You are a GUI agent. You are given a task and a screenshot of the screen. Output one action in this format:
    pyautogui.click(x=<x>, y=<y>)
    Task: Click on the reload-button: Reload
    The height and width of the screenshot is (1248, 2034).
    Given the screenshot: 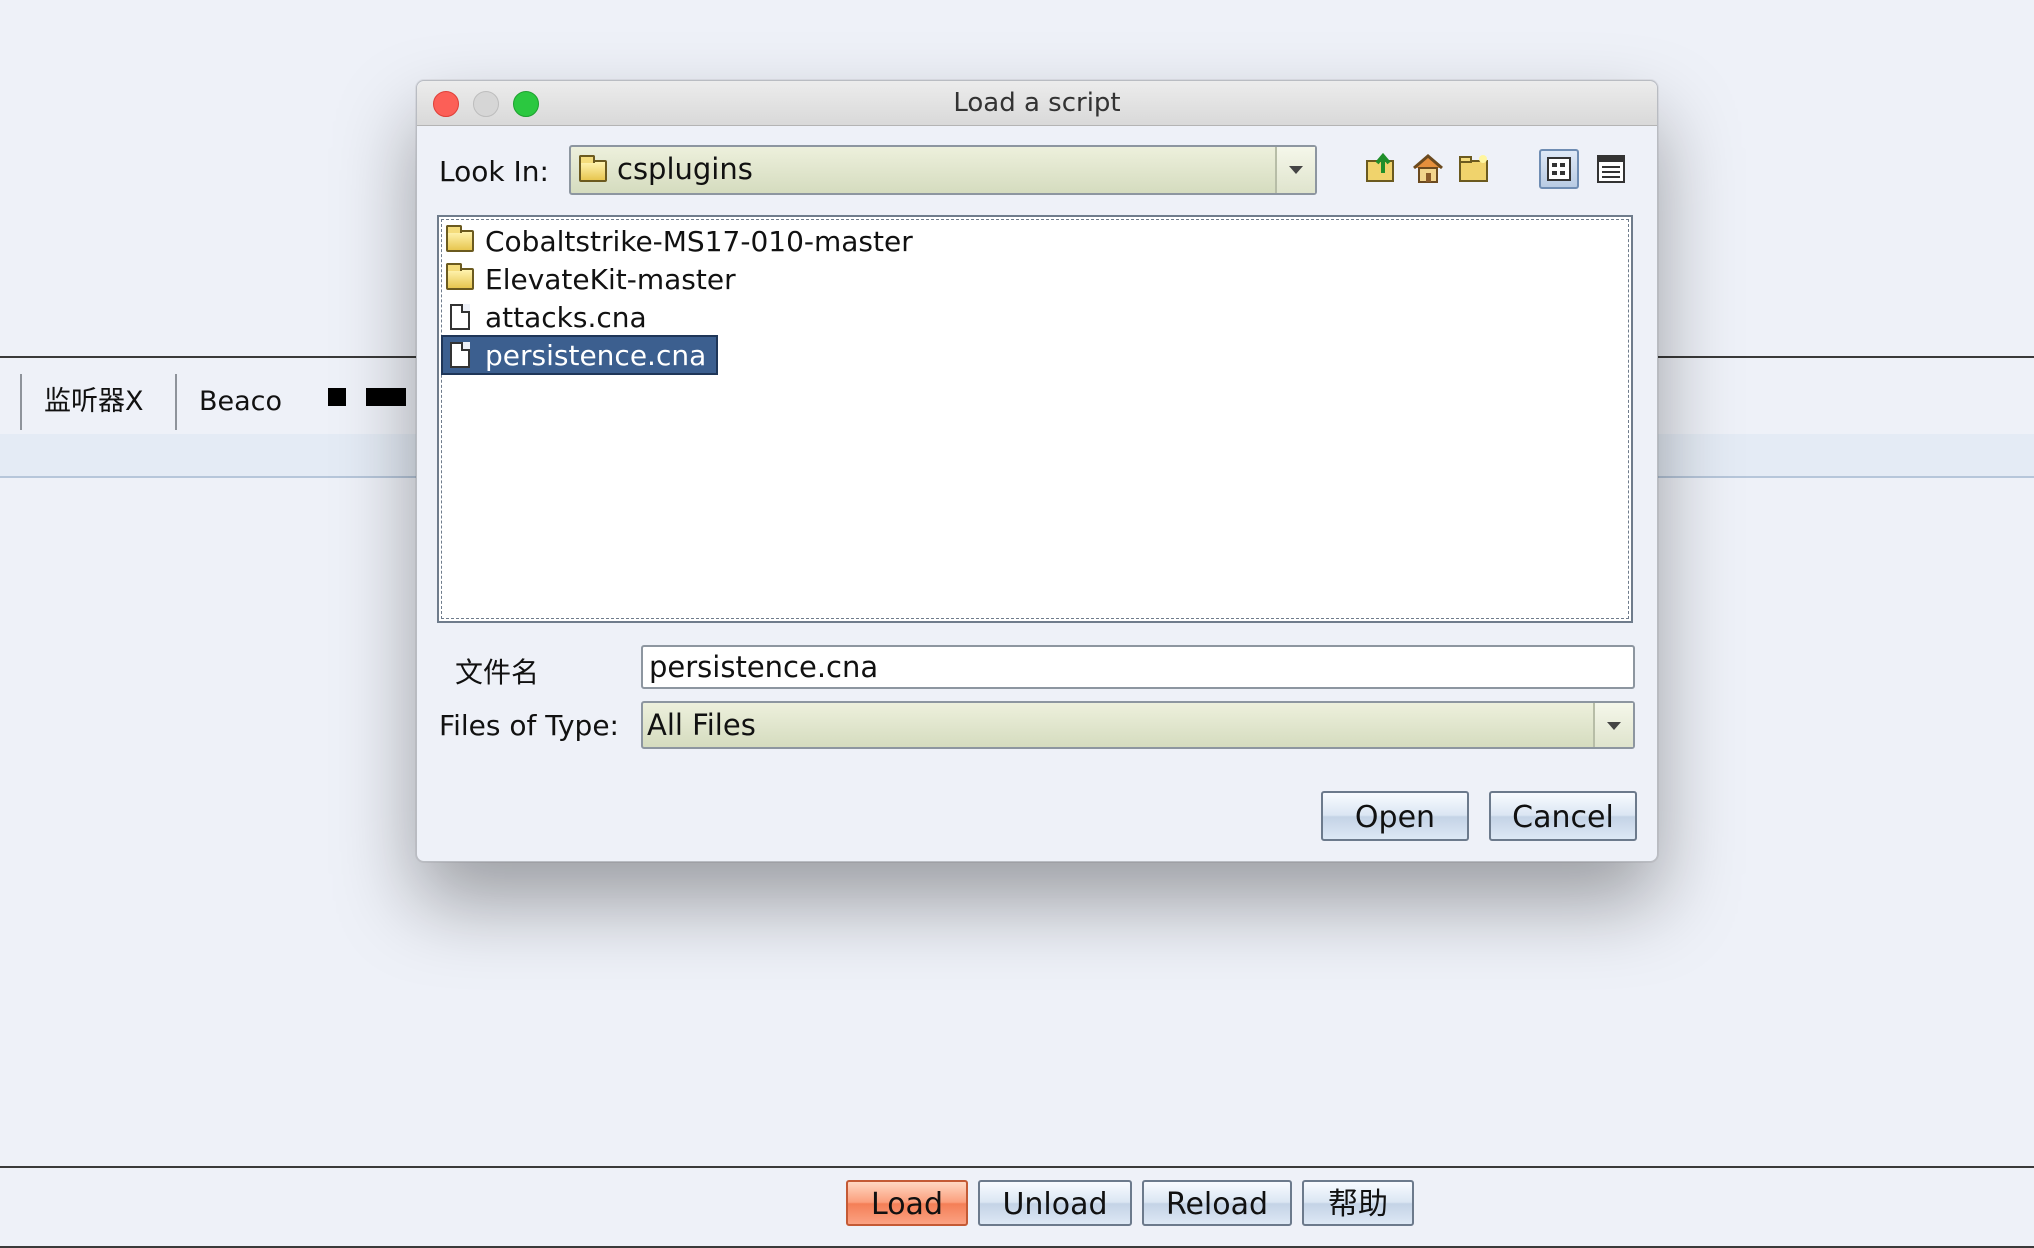 What is the action you would take?
    pyautogui.click(x=1217, y=1203)
    